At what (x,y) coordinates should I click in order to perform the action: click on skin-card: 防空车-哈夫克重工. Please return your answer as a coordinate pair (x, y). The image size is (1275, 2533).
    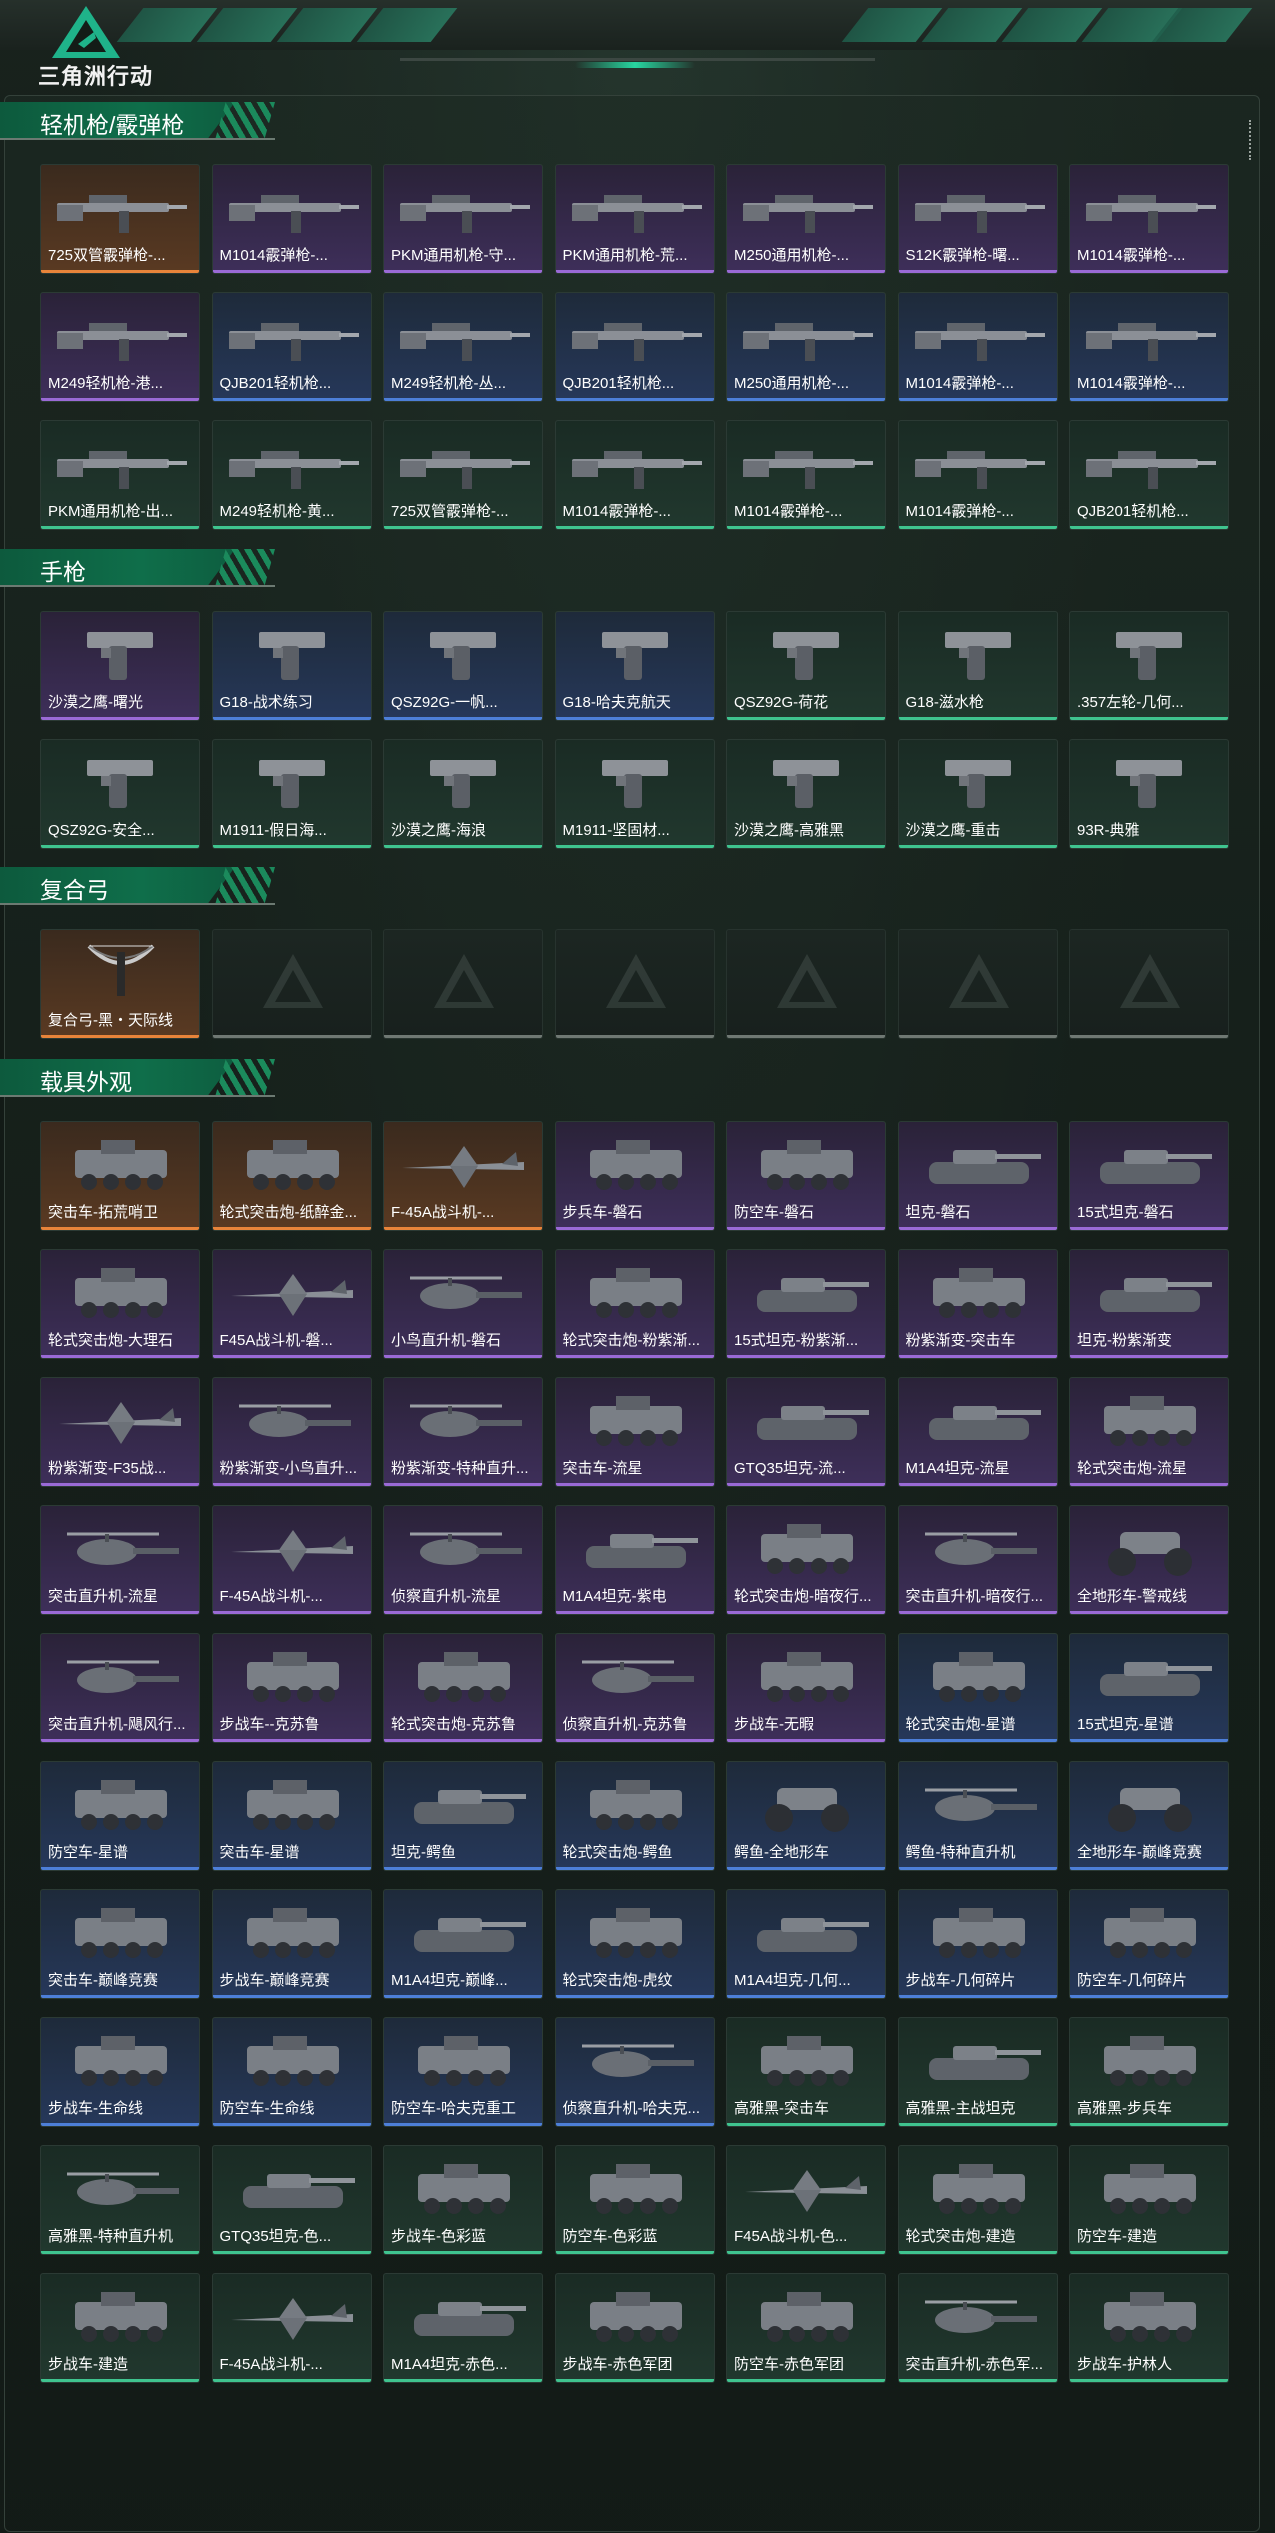
    Looking at the image, I should click on (463, 2072).